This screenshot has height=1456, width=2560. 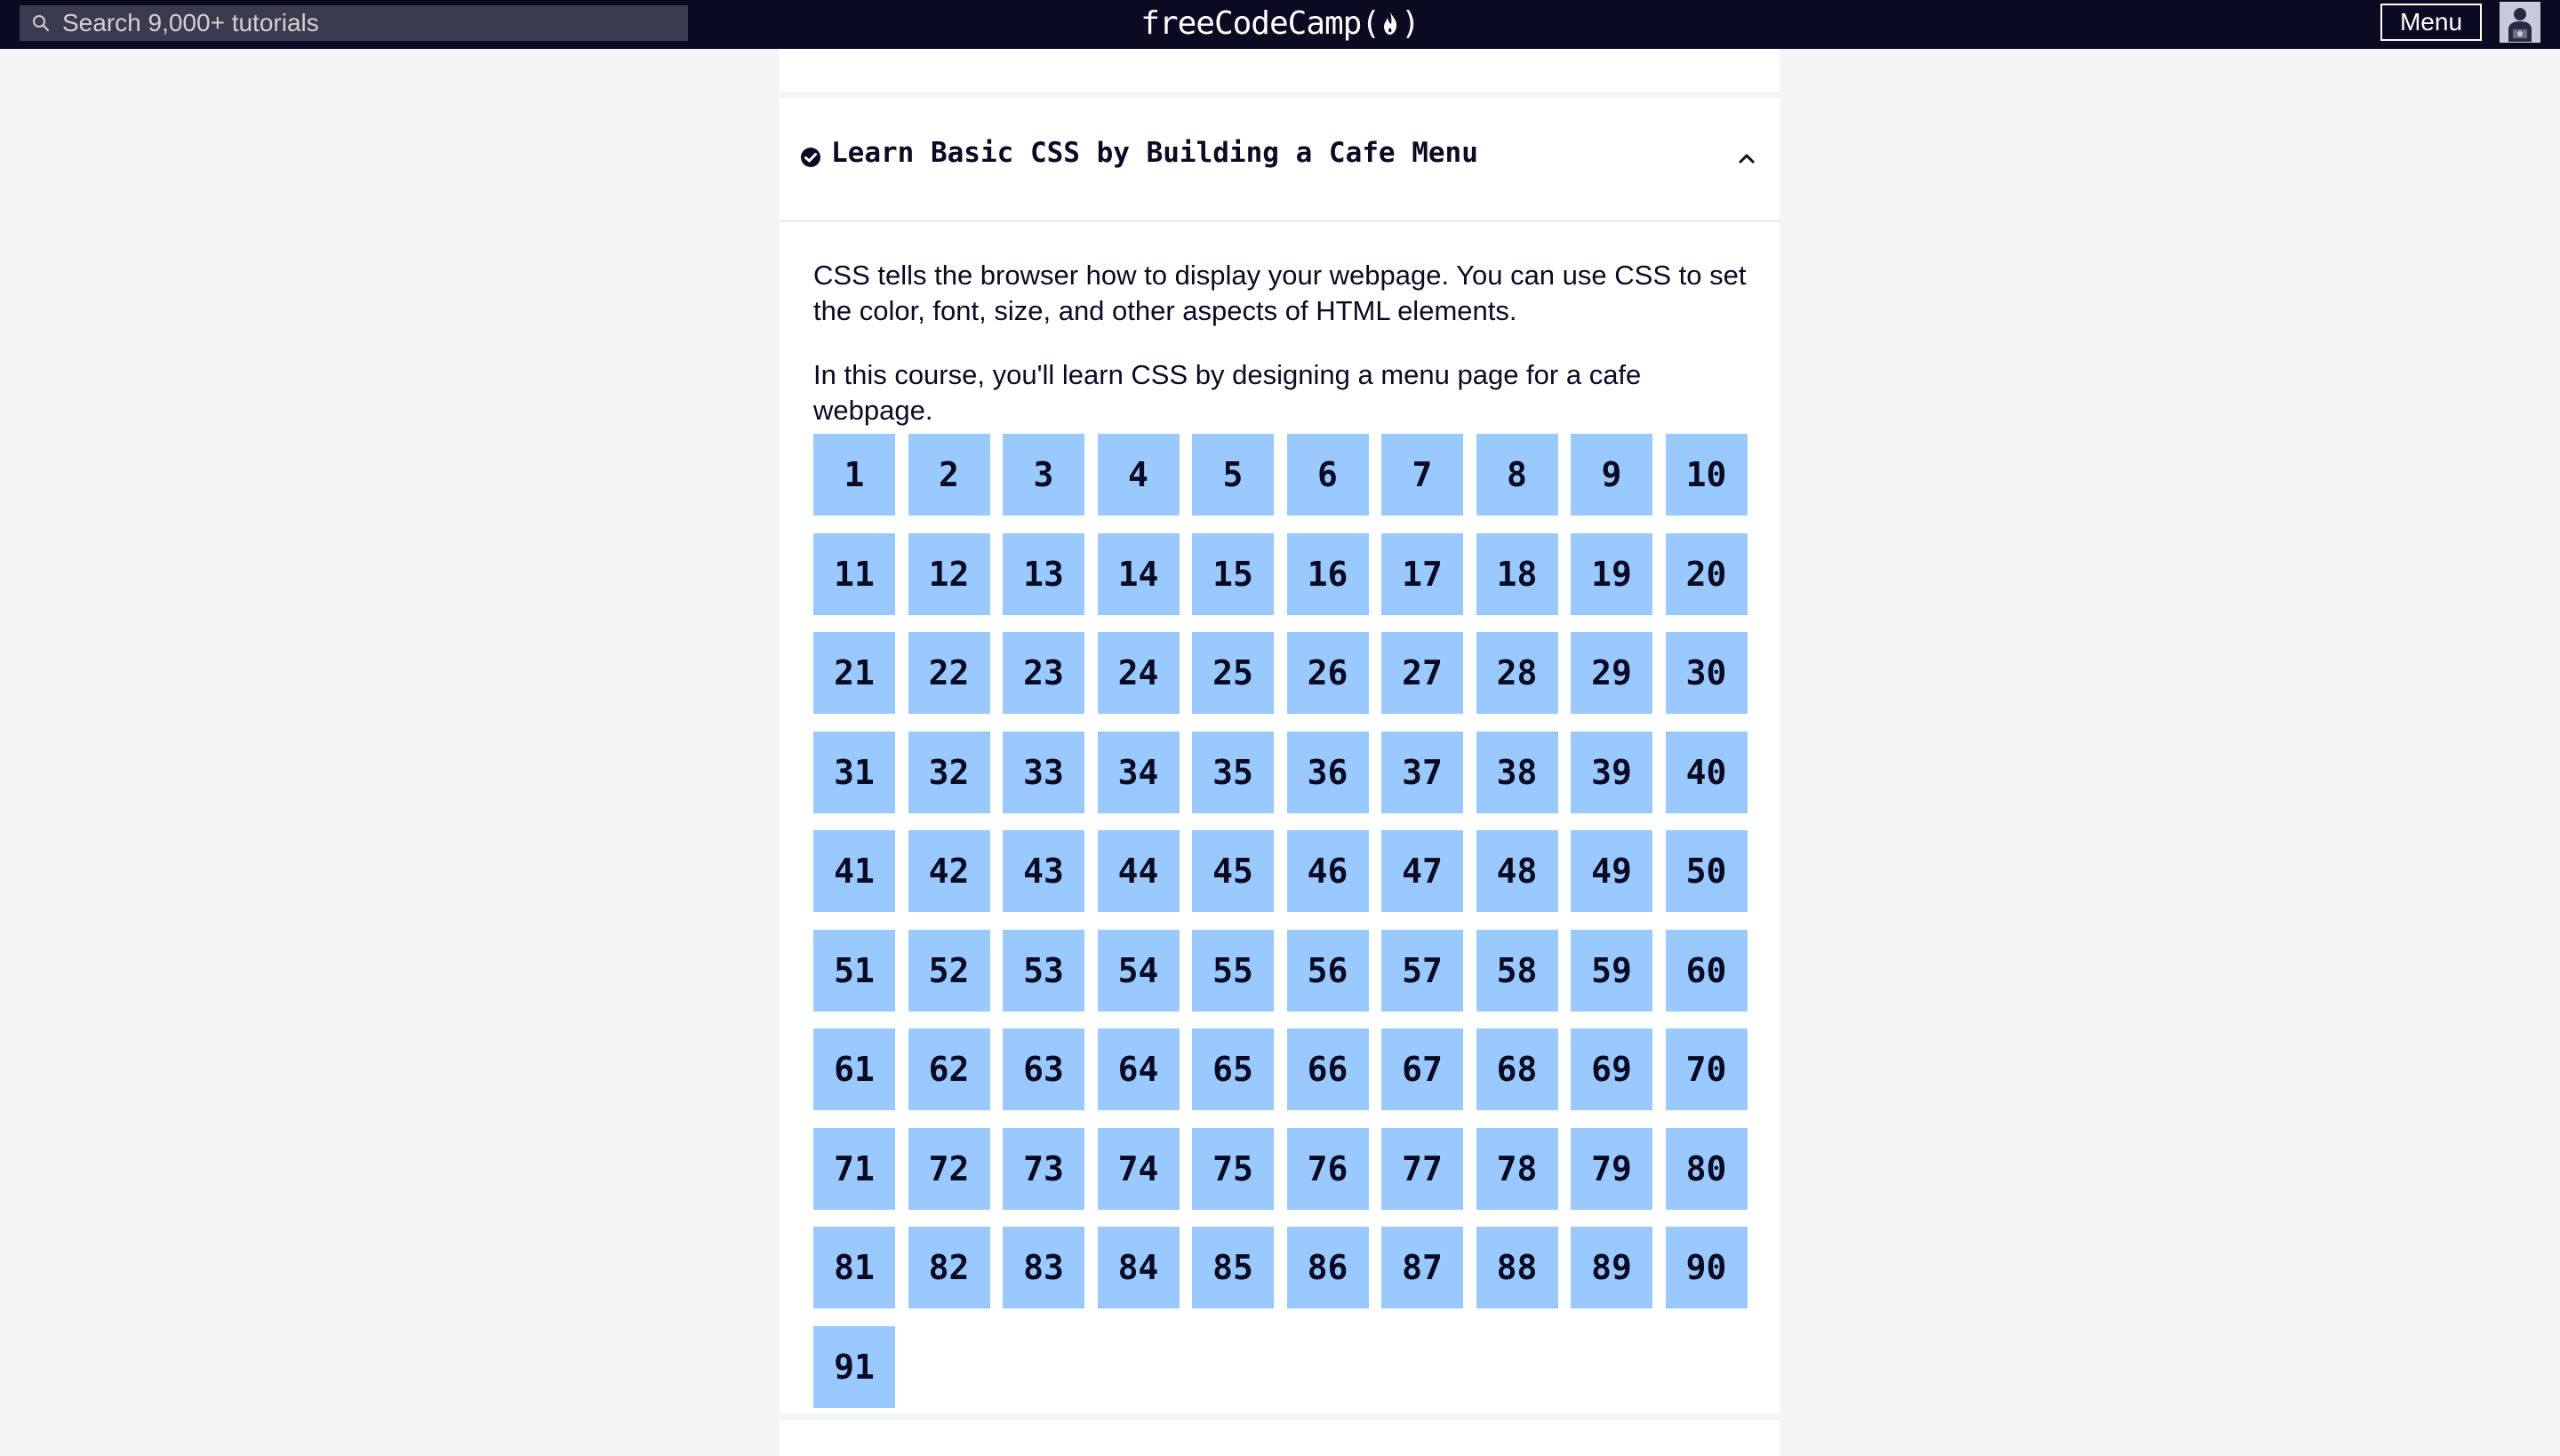 I want to click on step-link: 3, so click(x=1043, y=475).